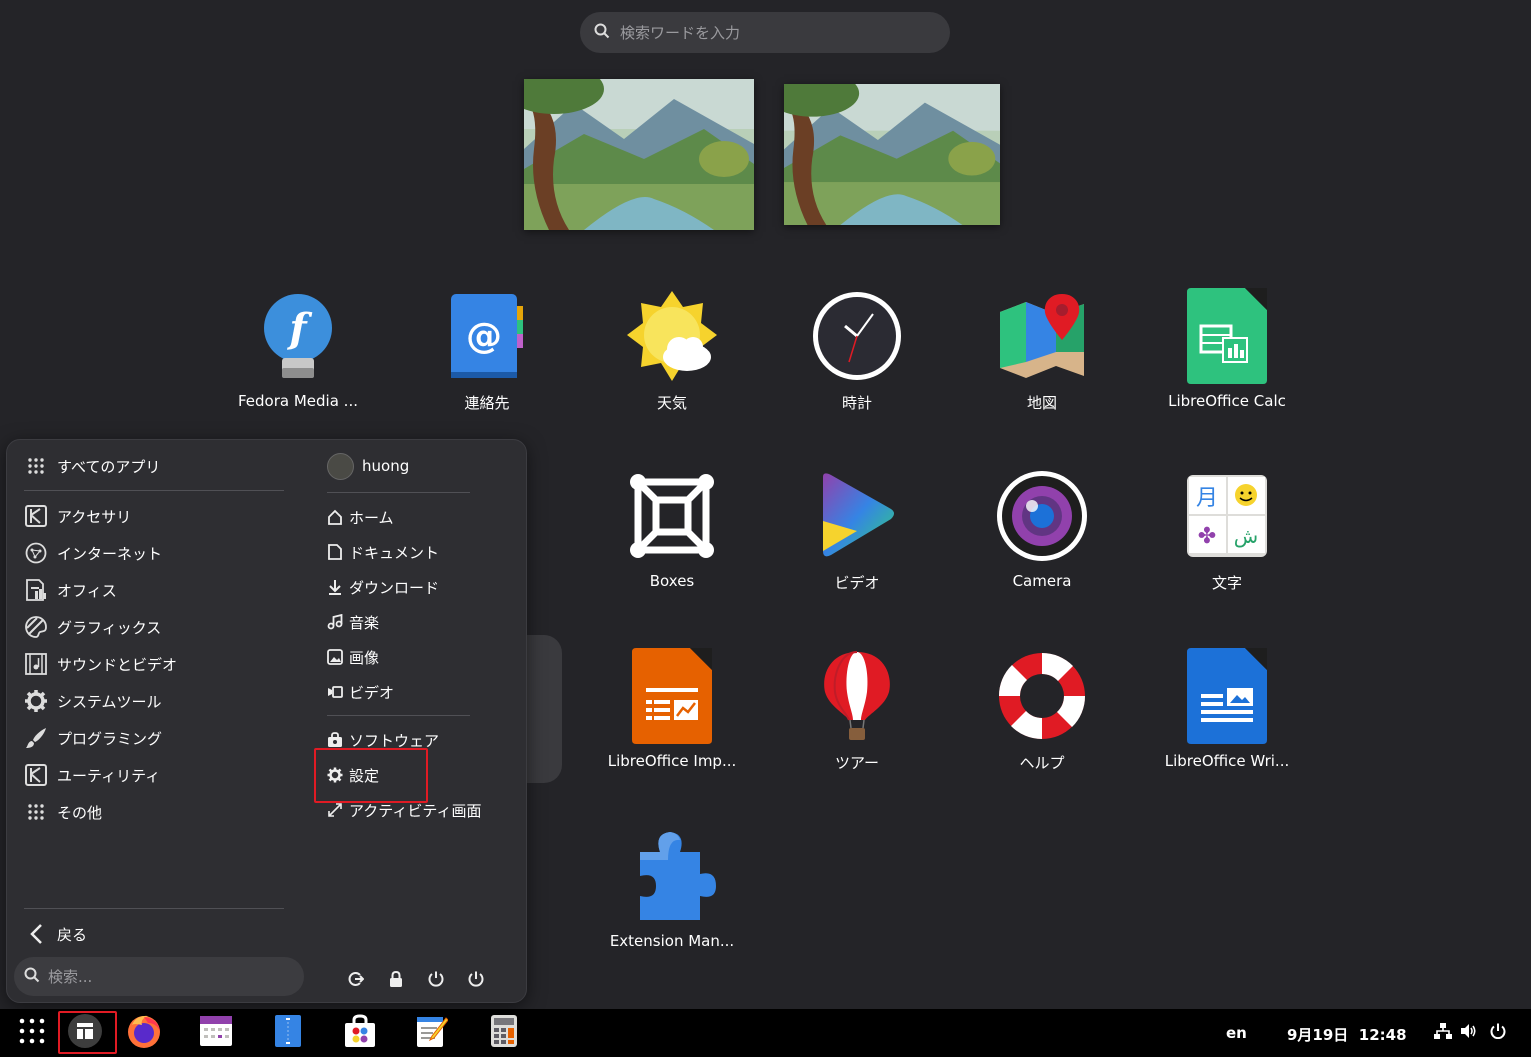 This screenshot has width=1531, height=1057. I want to click on app-maps: 地図, so click(1042, 350).